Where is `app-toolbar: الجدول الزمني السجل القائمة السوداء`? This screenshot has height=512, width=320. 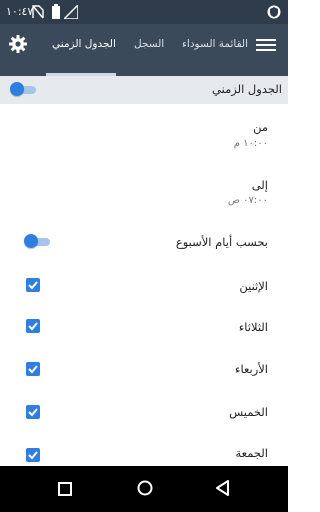 app-toolbar: الجدول الزمني السجل القائمة السوداء is located at coordinates (144, 50).